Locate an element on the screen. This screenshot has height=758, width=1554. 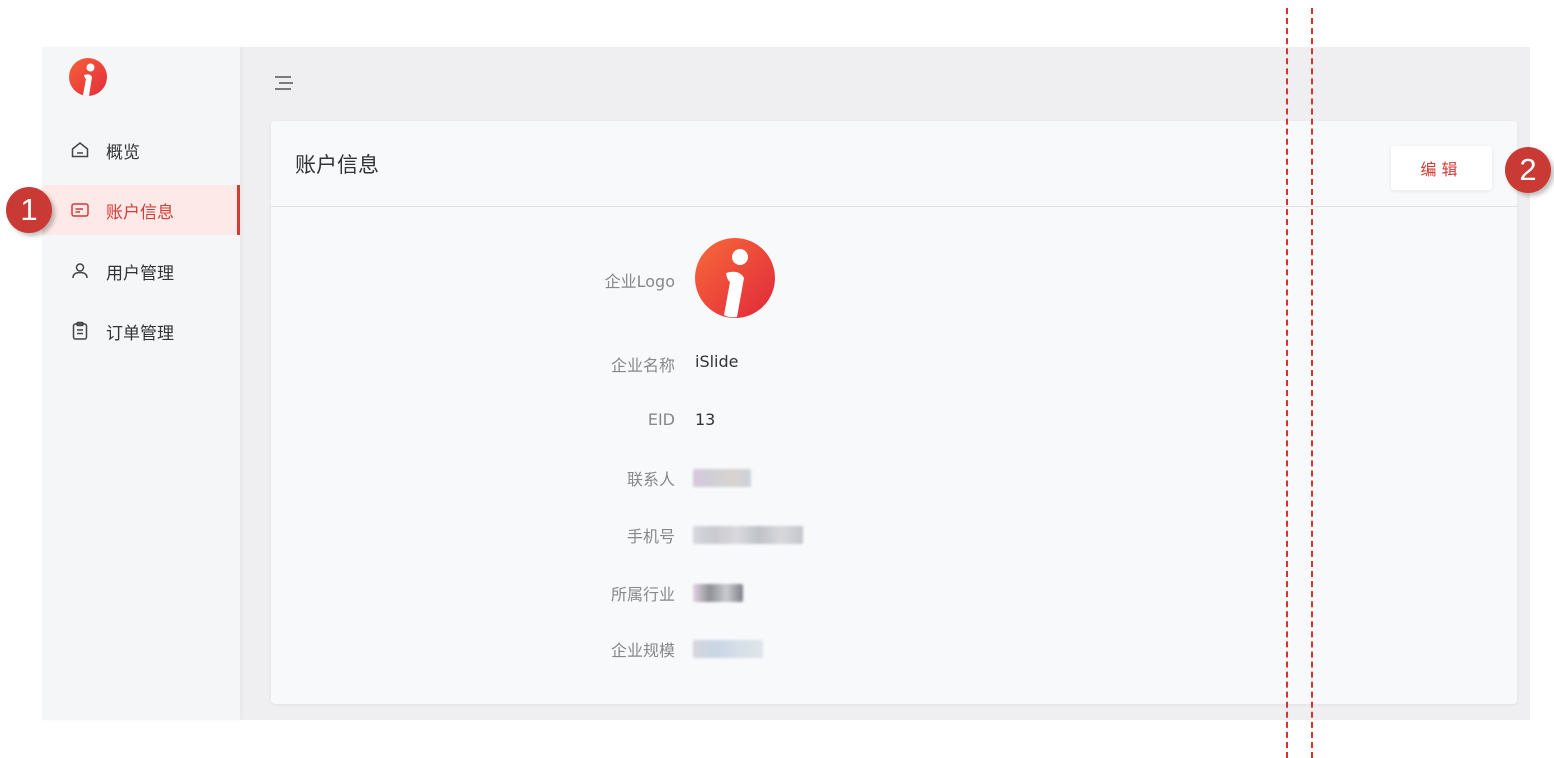
sidebar-item-label: 账户信息 is located at coordinates (140, 212).